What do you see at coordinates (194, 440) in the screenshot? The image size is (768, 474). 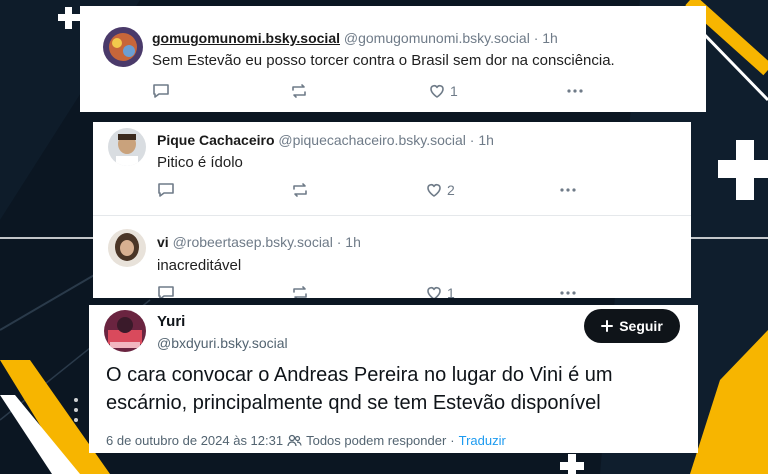 I see `tweet-date: 6 de outubro de 2024 às 12:31` at bounding box center [194, 440].